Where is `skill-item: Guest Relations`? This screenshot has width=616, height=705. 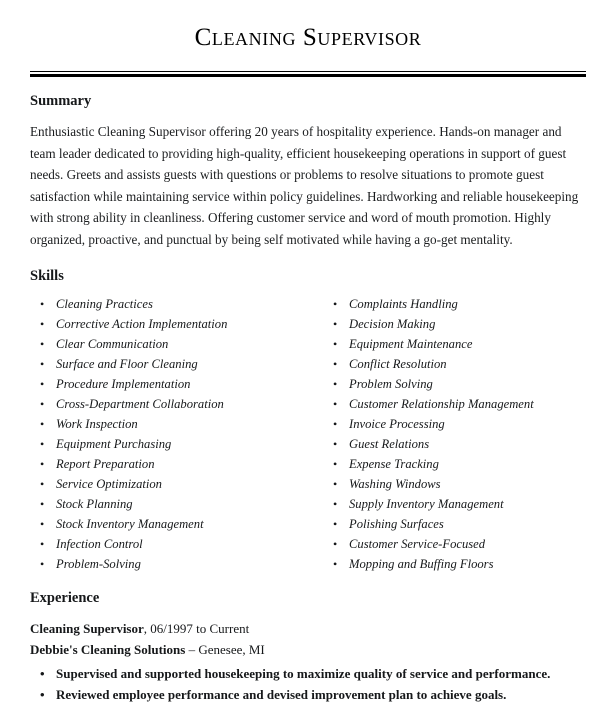
skill-item: Guest Relations is located at coordinates (454, 444).